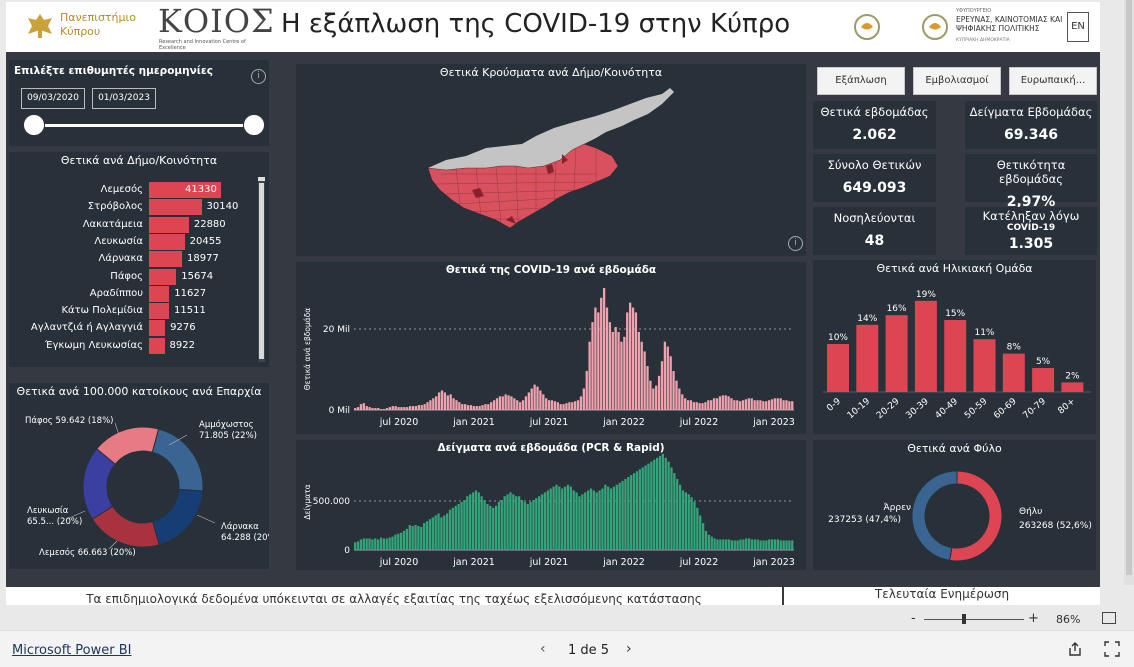 The height and width of the screenshot is (667, 1134). I want to click on end-date-input: 01/03/2023, so click(124, 98).